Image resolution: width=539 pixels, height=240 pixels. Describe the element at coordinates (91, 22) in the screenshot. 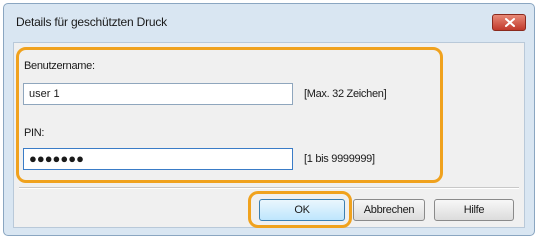

I see `dialog-title: Details für geschützten Druck` at that location.